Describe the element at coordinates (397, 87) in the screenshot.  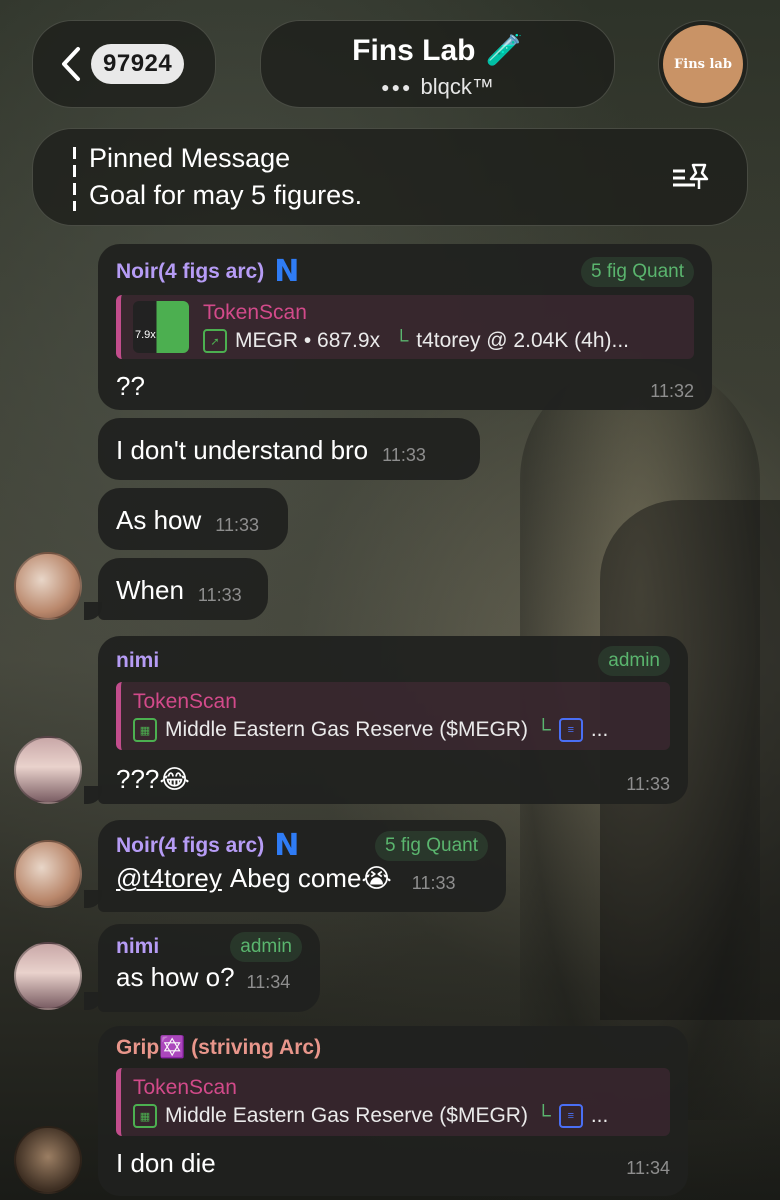
I see `typing-indicator-icon: ●●●` at that location.